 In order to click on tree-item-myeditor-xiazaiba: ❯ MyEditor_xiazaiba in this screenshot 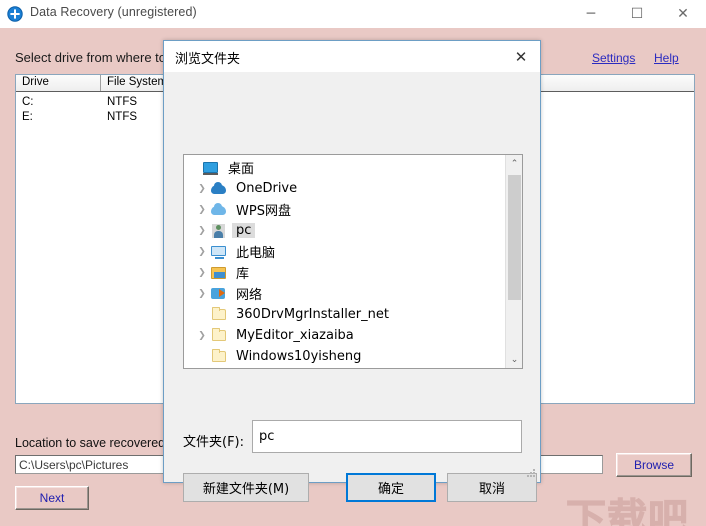, I will do `click(345, 335)`.